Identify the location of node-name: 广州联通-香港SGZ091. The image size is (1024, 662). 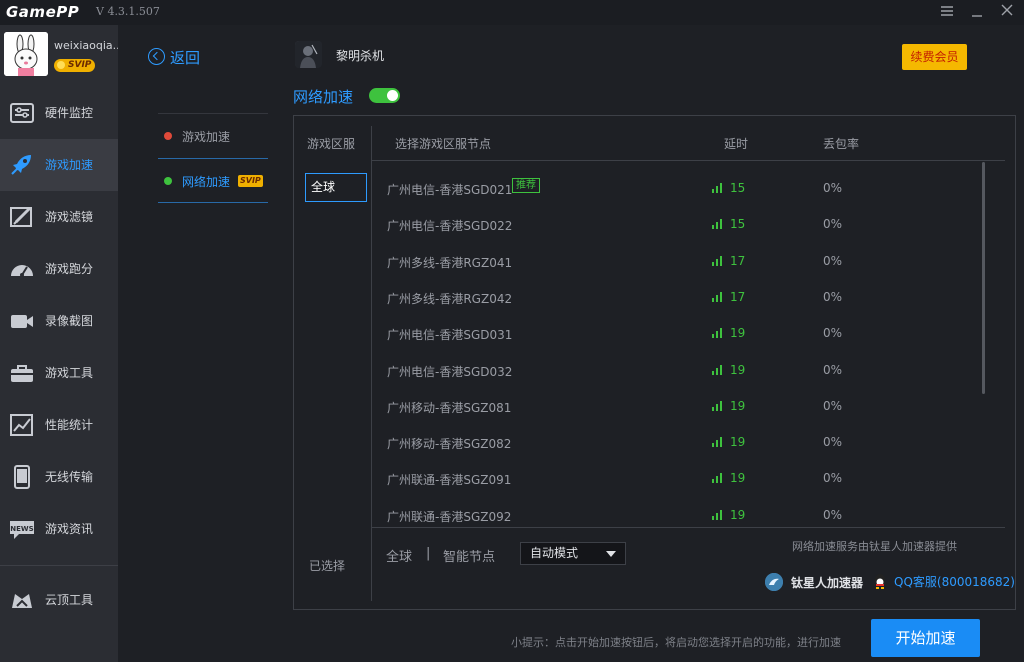
(449, 480).